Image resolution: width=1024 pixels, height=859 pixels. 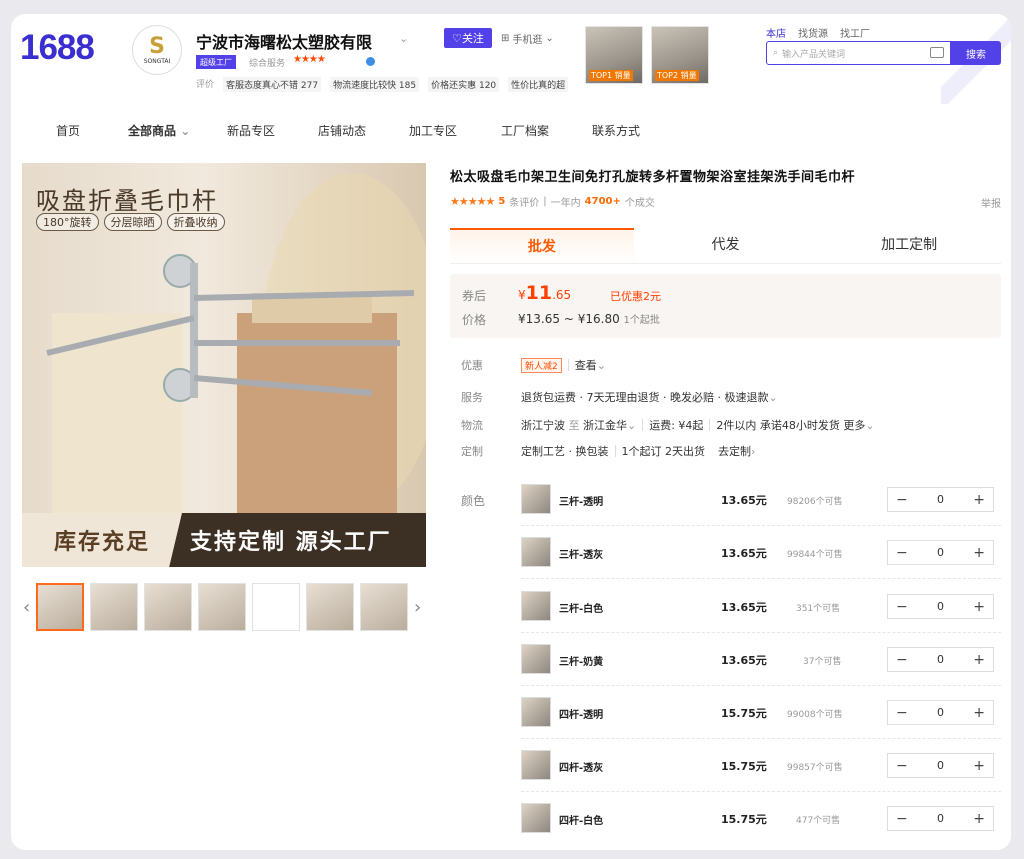 I want to click on follow-button: ♡ 关注, so click(x=468, y=38).